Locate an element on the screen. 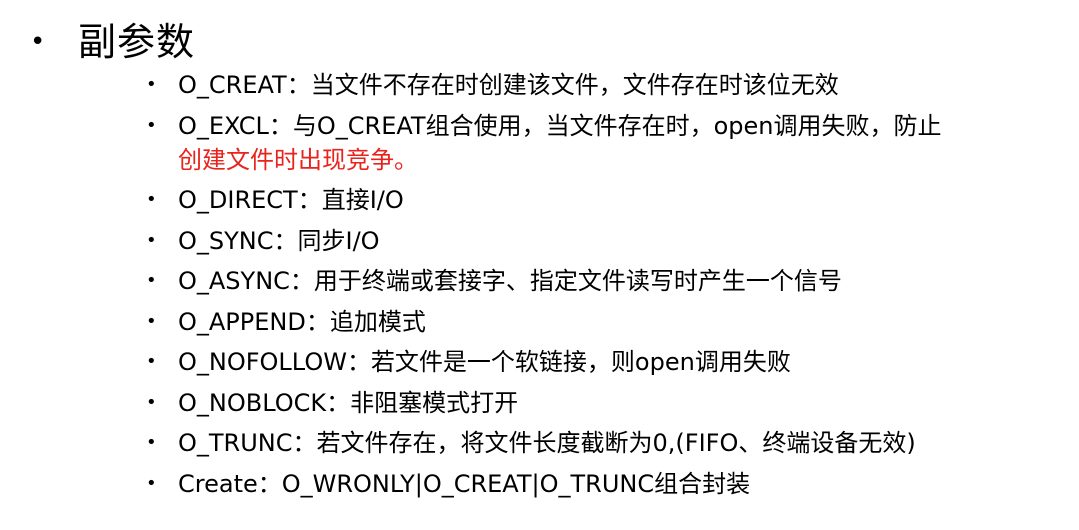 The image size is (1079, 530). list-item-o-trunc: • O_TRUNC：若文件存在，将文件长度截断为0,(FIFO、终端设备无效) is located at coordinates (601, 443).